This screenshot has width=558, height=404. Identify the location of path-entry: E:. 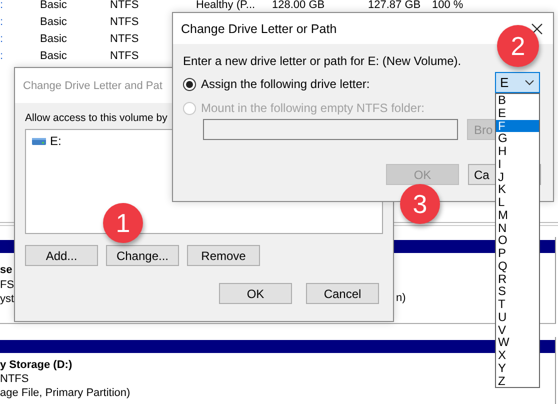
(56, 141).